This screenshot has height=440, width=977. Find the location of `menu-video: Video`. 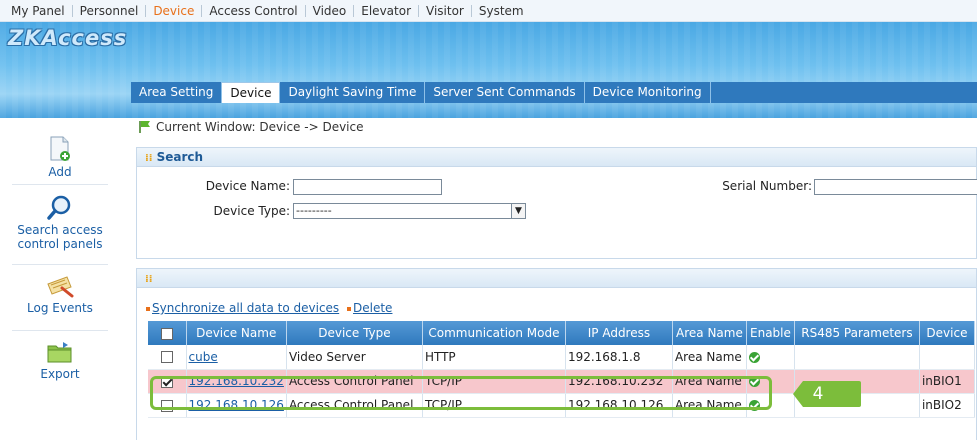

menu-video: Video is located at coordinates (330, 10).